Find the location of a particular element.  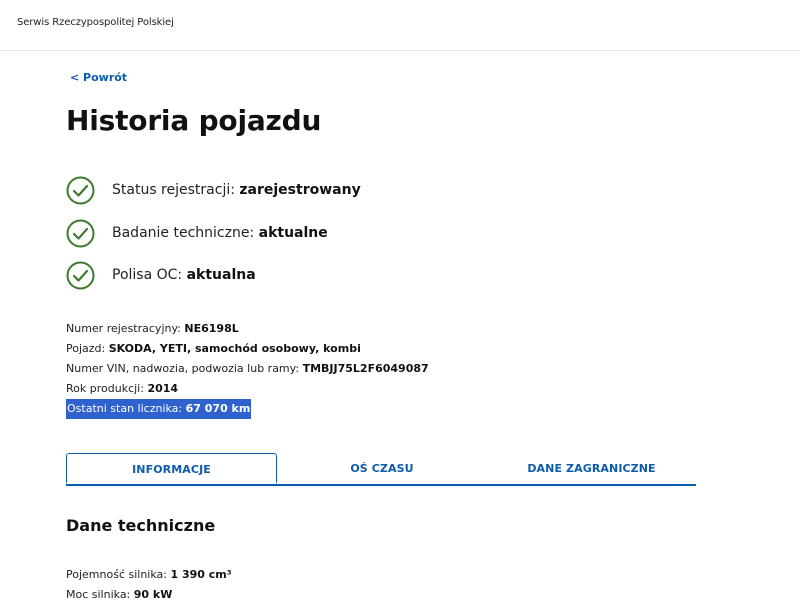

status-inspection: Badanie techniczne: aktualne is located at coordinates (197, 233).